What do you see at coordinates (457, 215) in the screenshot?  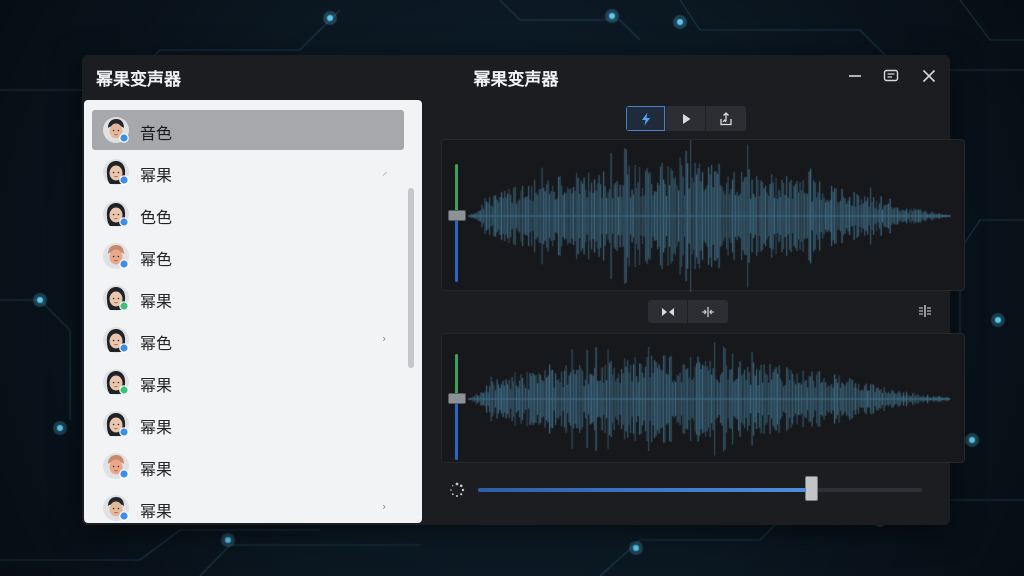 I see `original-level-handle` at bounding box center [457, 215].